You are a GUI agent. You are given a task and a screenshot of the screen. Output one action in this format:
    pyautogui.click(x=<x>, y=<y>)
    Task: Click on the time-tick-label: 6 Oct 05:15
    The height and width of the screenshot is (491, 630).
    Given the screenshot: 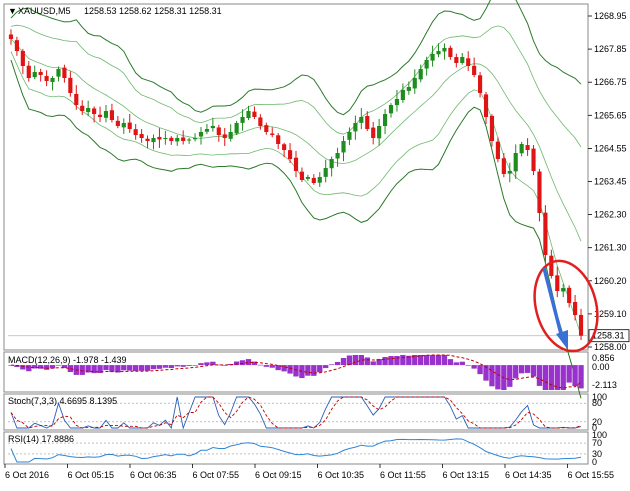 What is the action you would take?
    pyautogui.click(x=91, y=475)
    